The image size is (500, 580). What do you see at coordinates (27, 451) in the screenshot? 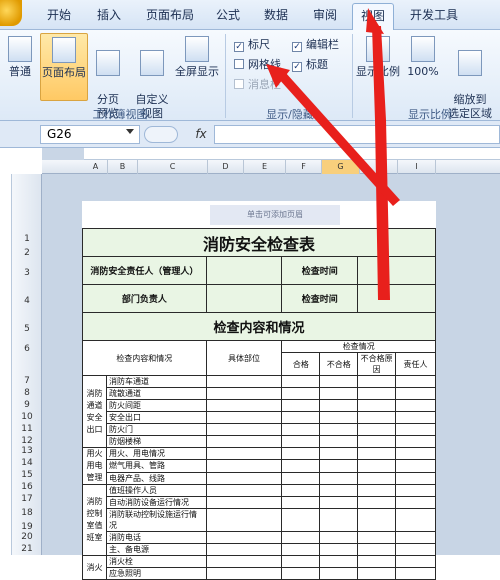
I see `row-header: 13` at bounding box center [27, 451].